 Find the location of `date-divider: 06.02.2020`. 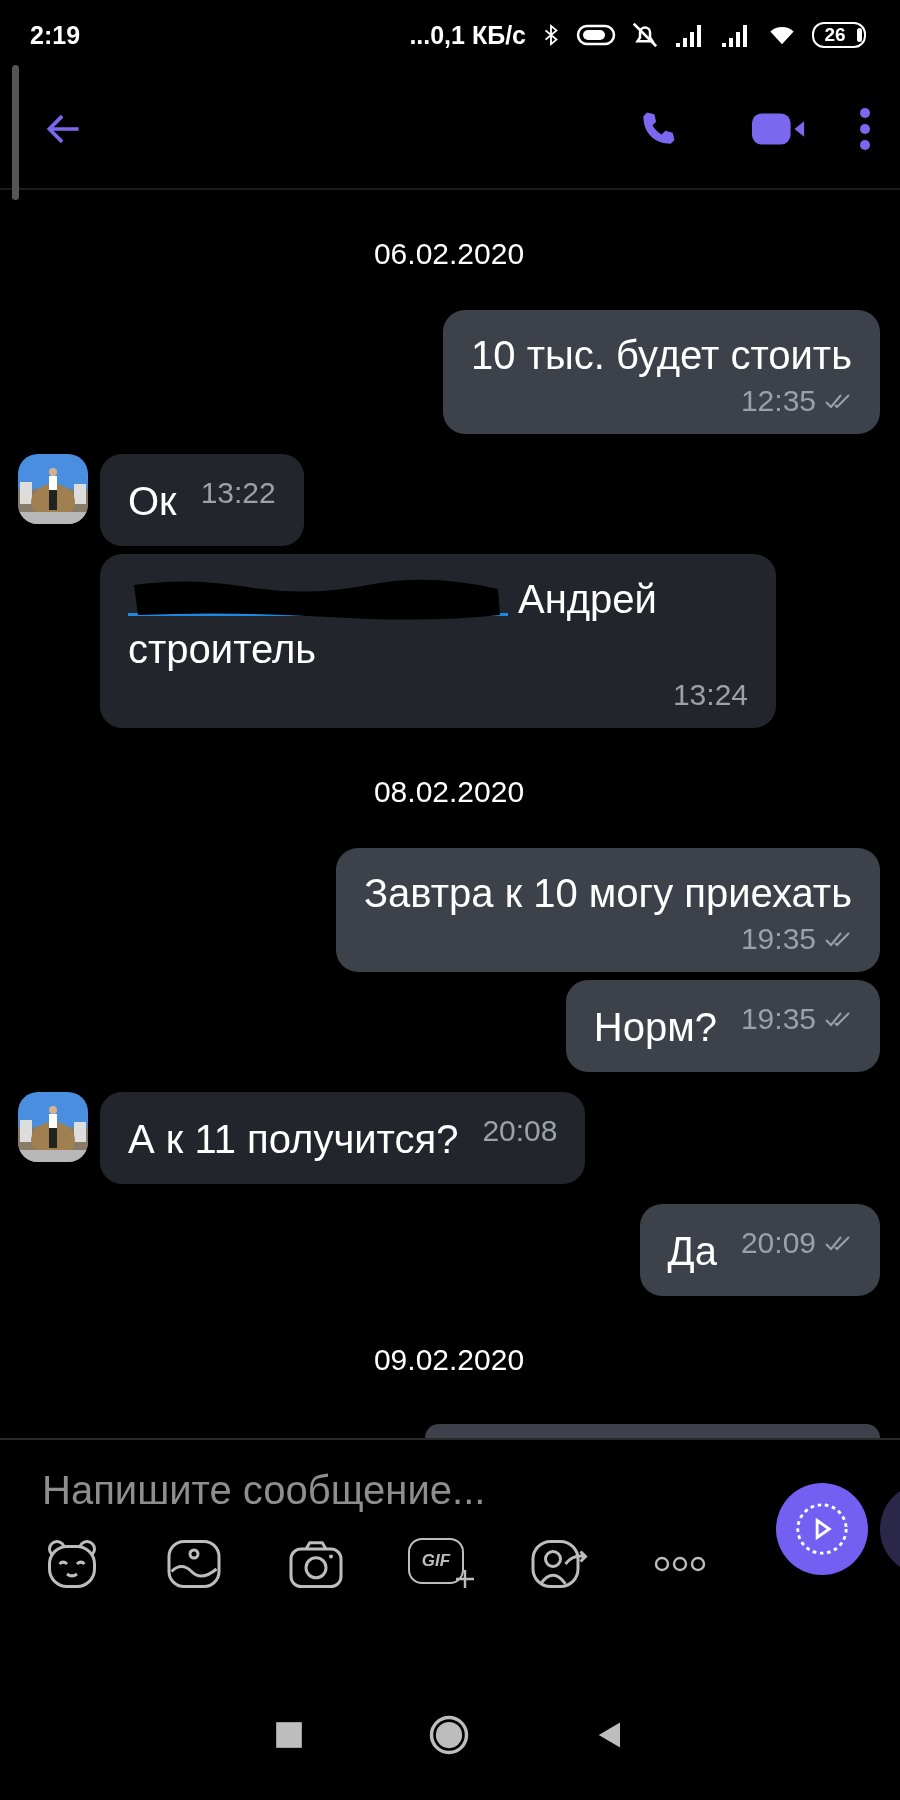

date-divider: 06.02.2020 is located at coordinates (449, 254).